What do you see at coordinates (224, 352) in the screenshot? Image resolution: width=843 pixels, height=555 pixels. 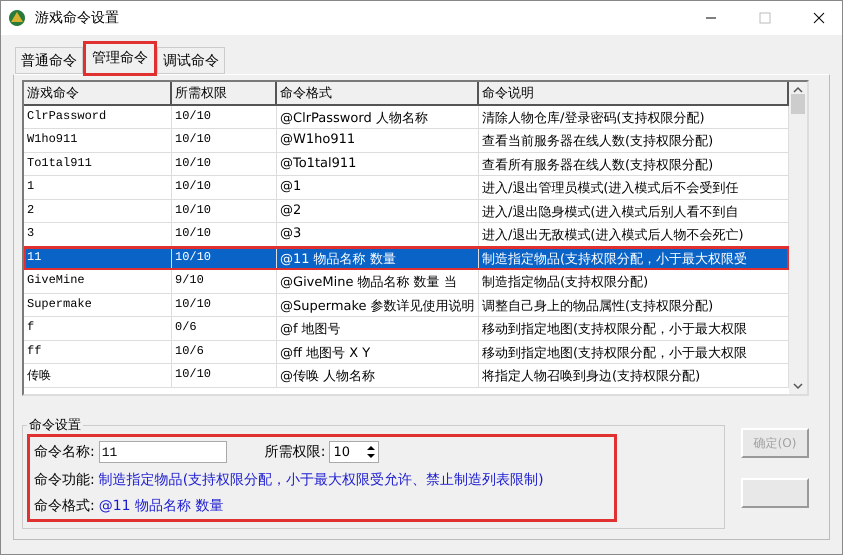 I see `table-cell: 10/6` at bounding box center [224, 352].